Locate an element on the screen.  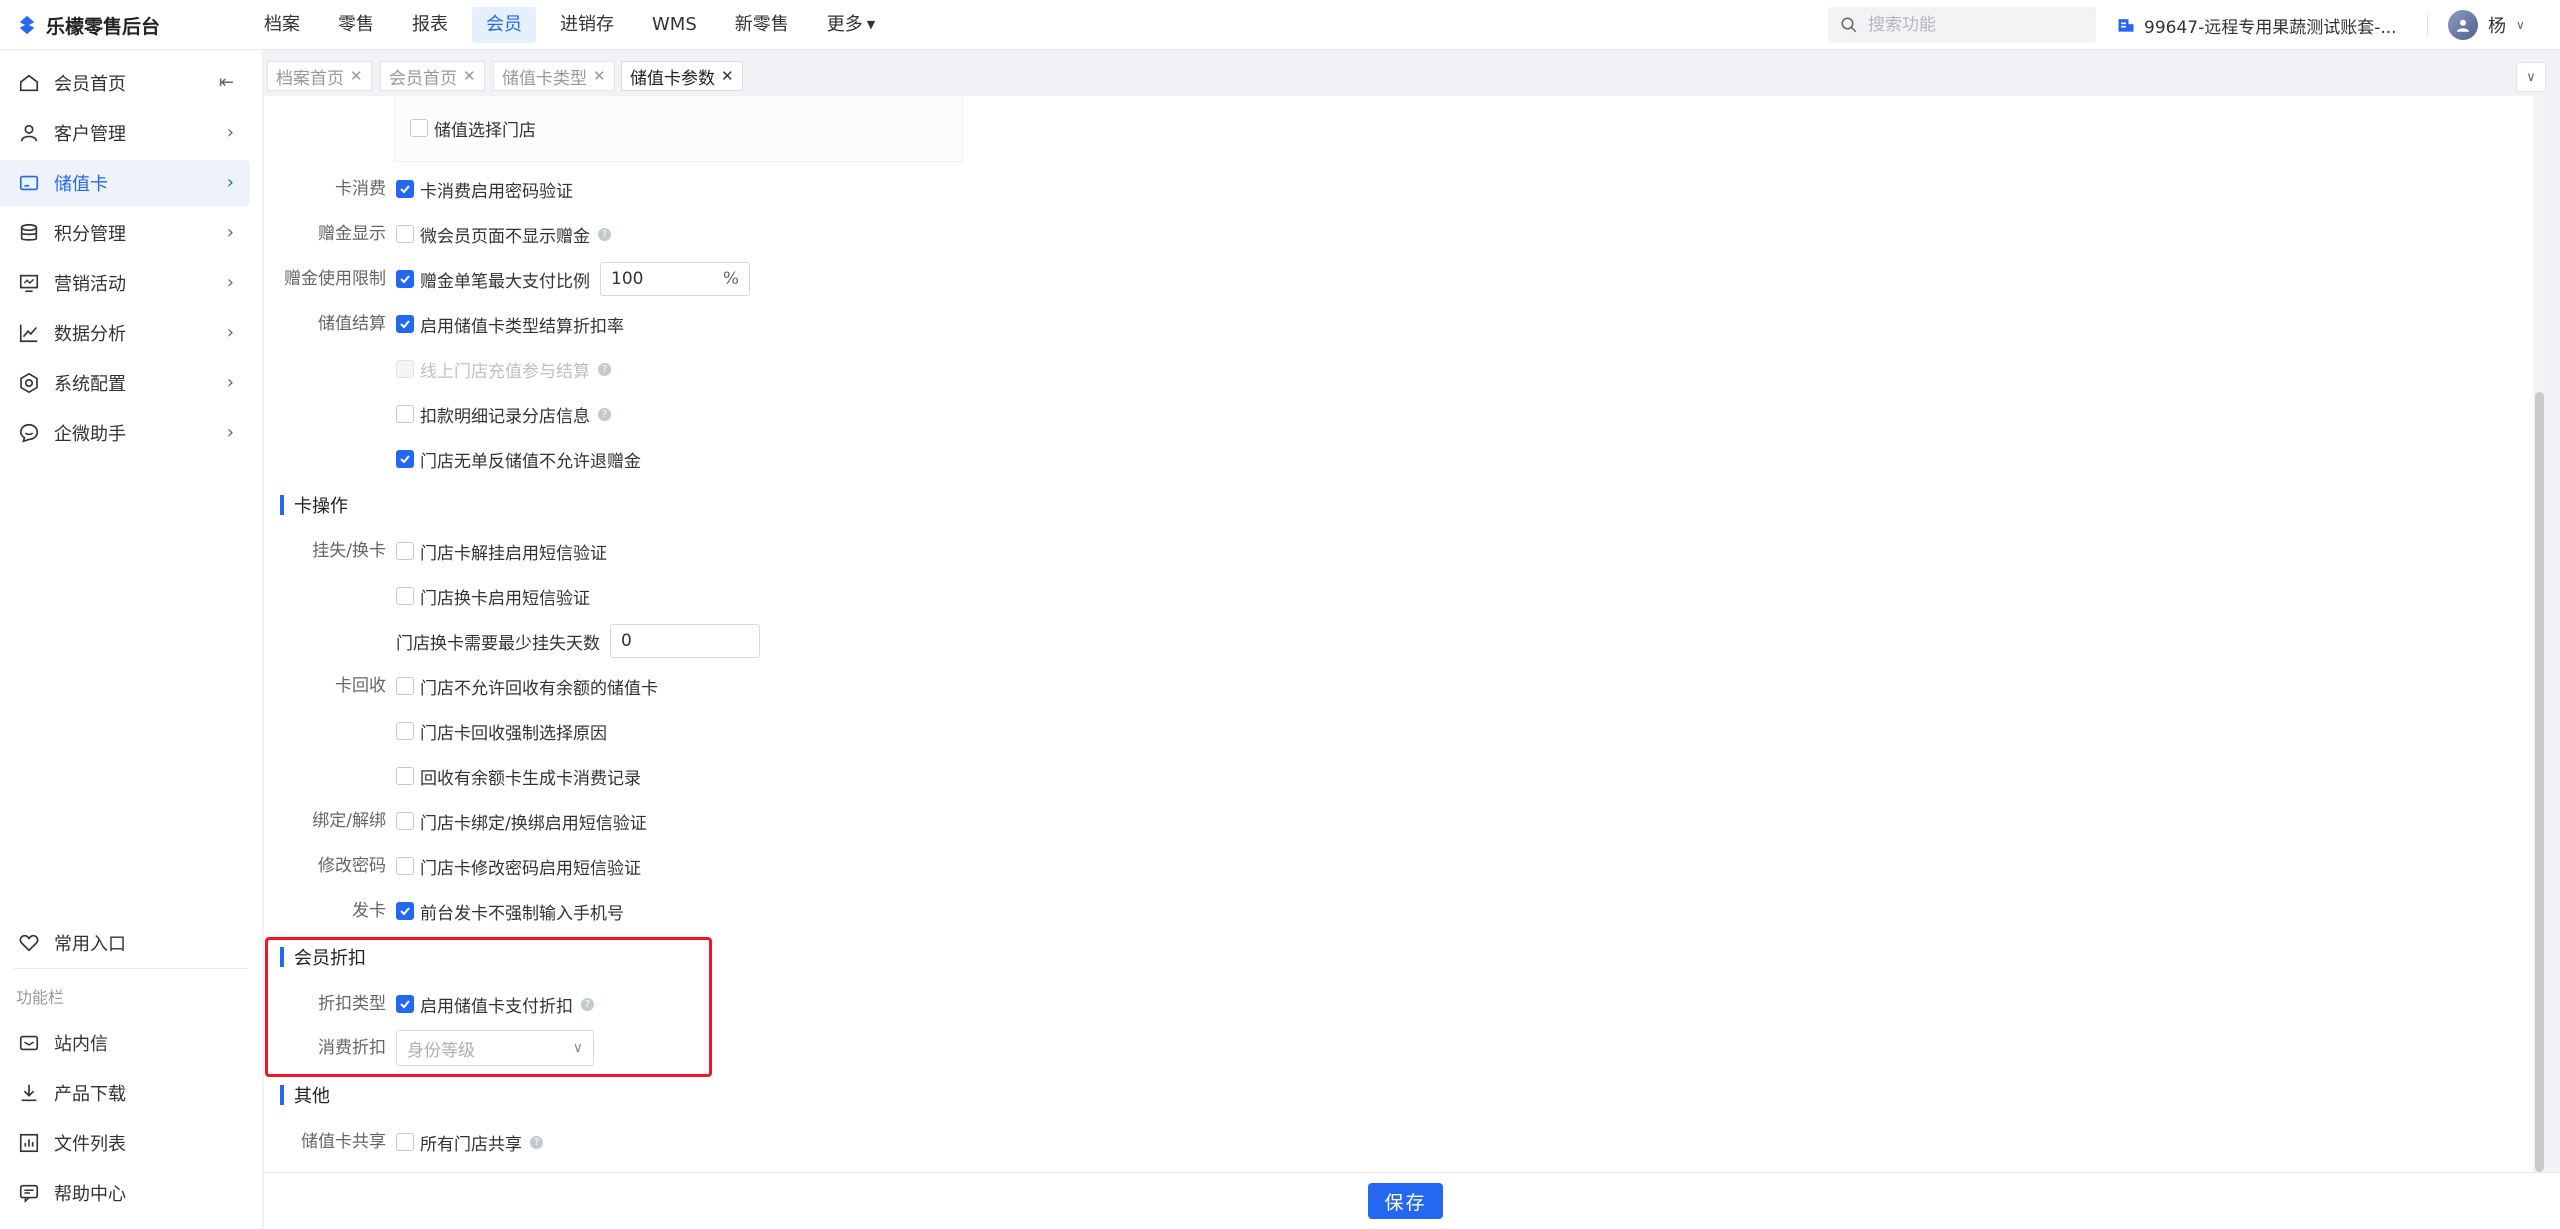
field-label: 挂失/换卡 is located at coordinates (349, 551).